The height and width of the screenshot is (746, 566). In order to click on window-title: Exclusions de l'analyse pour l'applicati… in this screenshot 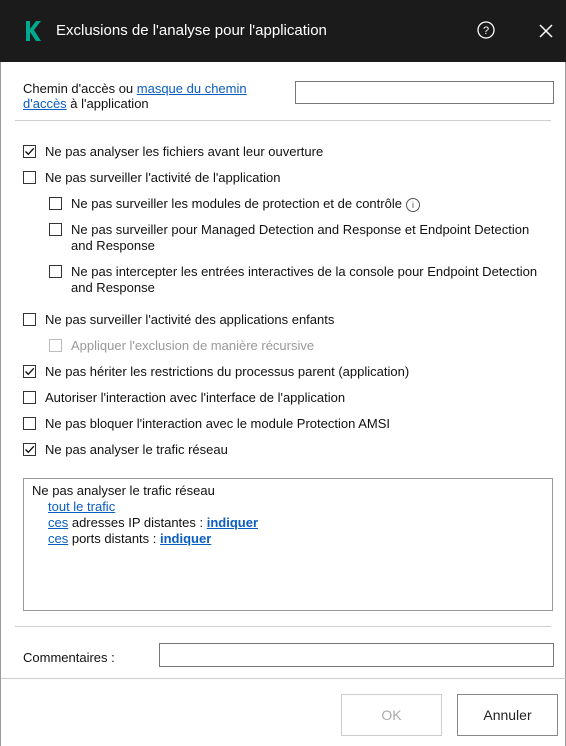, I will do `click(191, 30)`.